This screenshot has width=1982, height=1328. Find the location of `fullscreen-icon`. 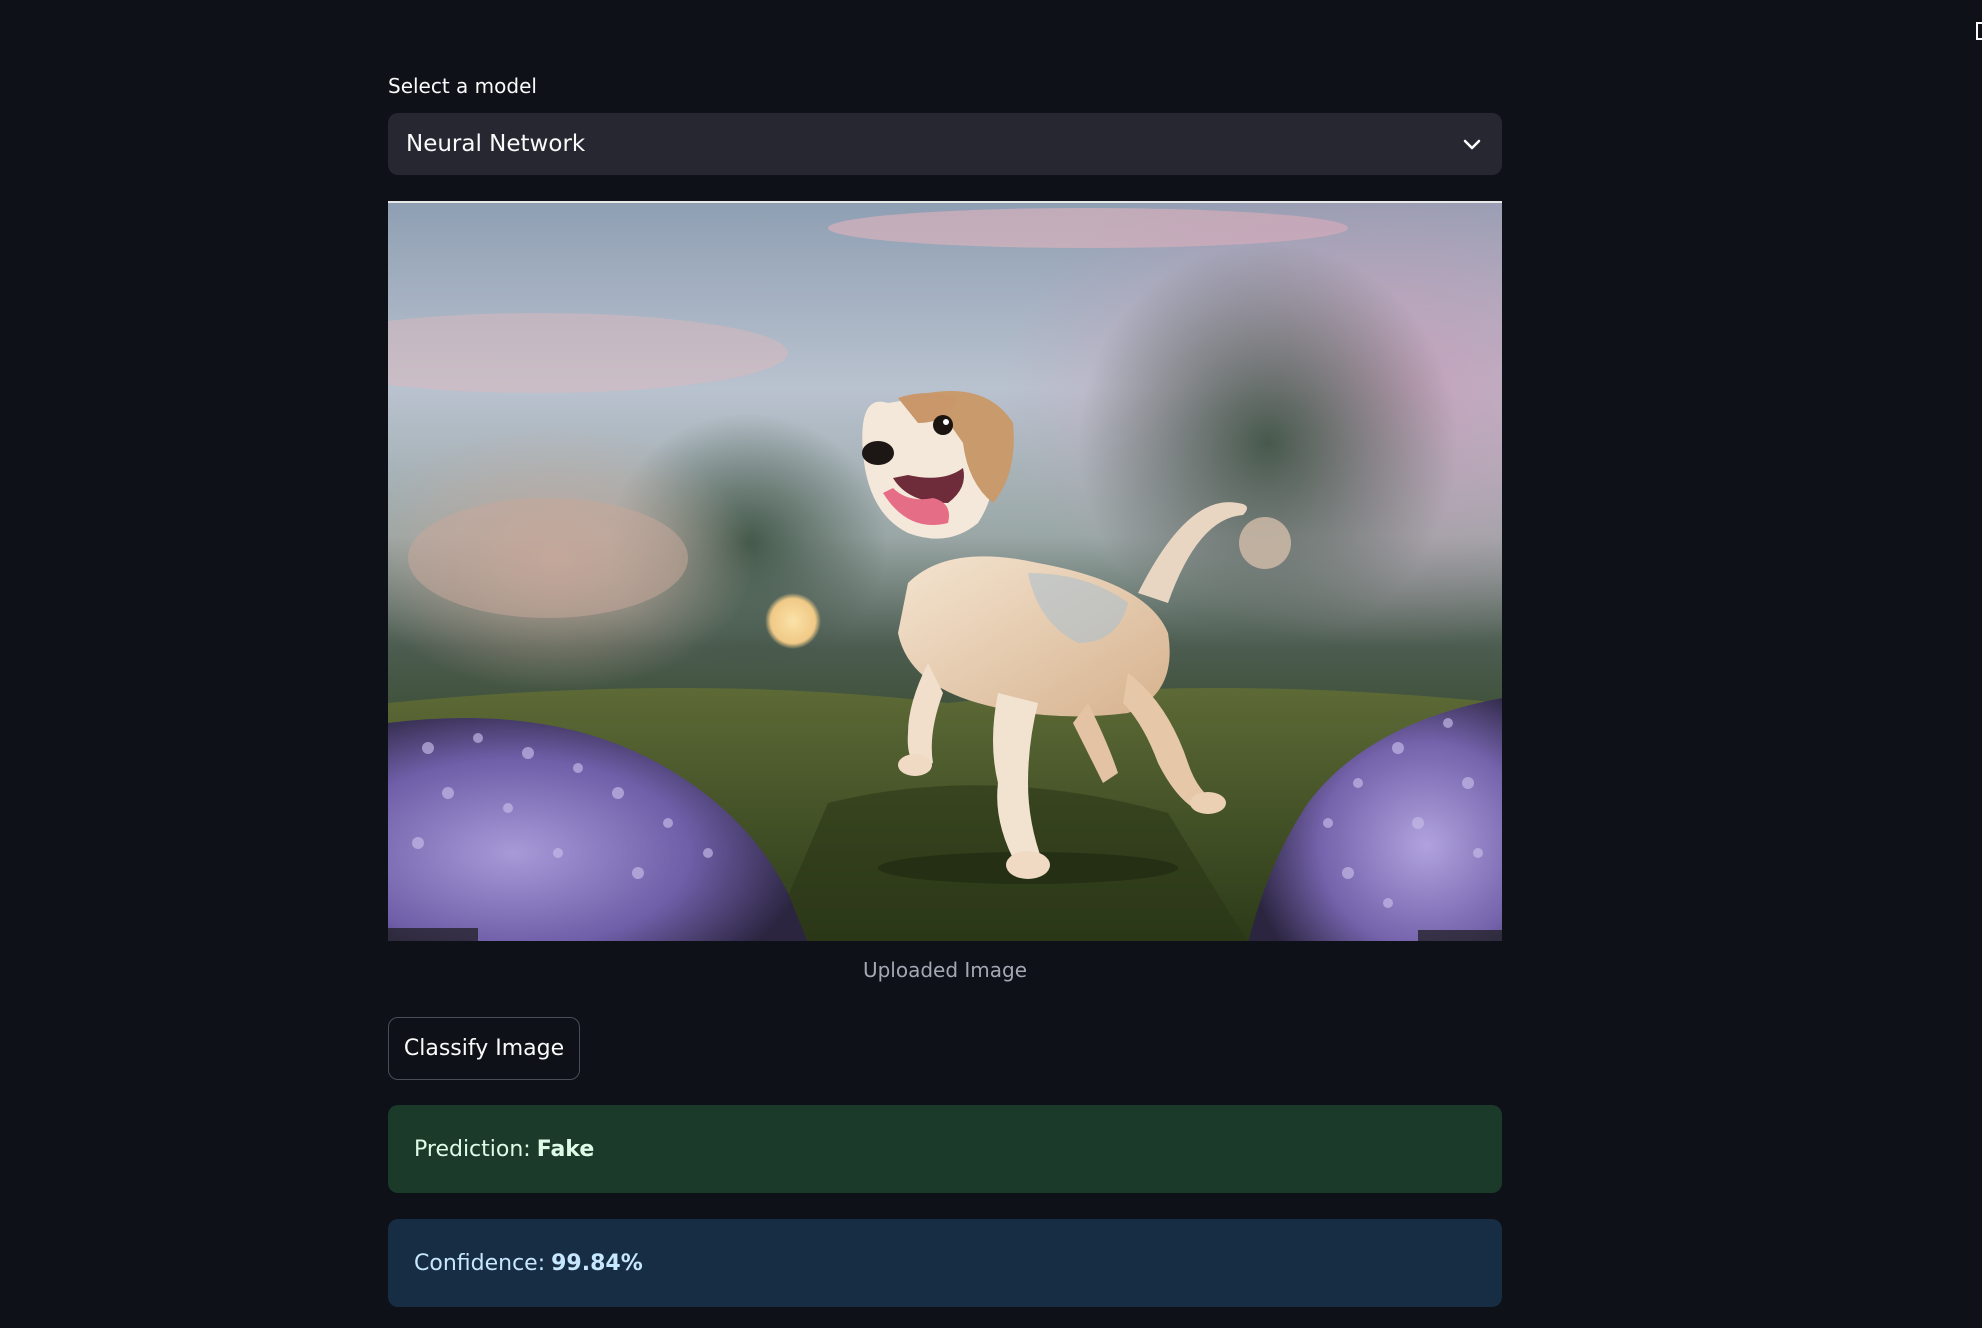

fullscreen-icon is located at coordinates (1979, 31).